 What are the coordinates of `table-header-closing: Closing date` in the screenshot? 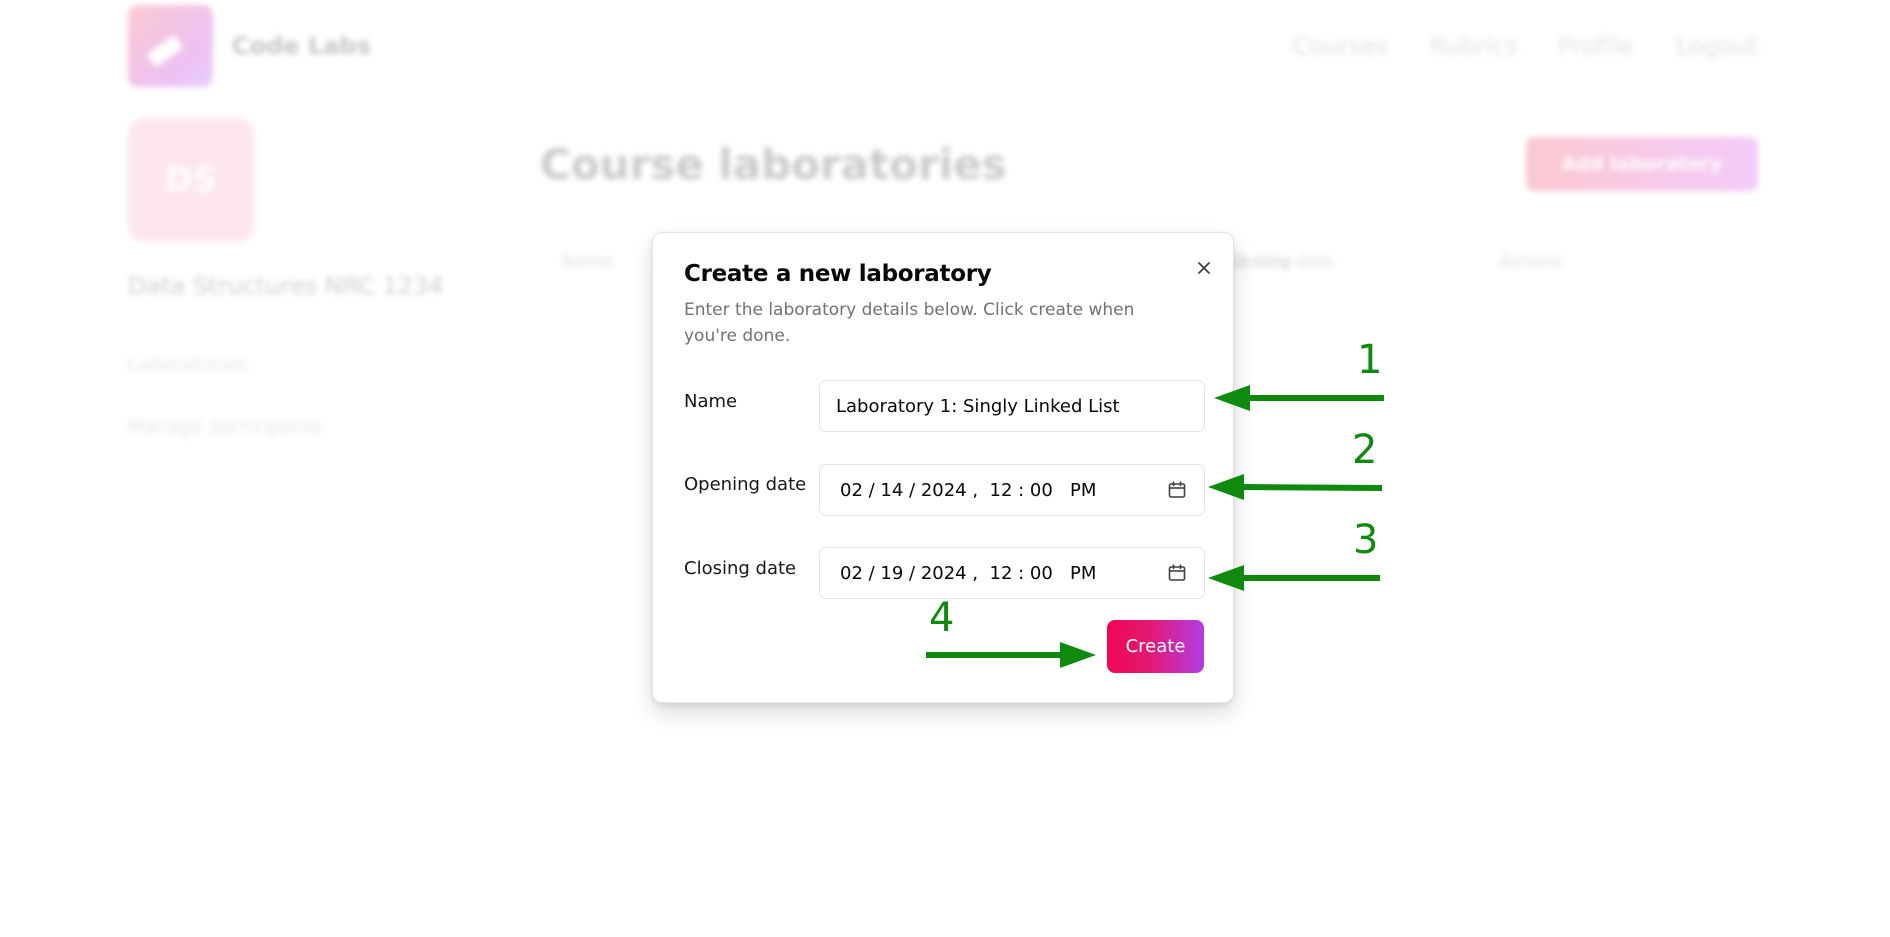 It's located at (1281, 262).